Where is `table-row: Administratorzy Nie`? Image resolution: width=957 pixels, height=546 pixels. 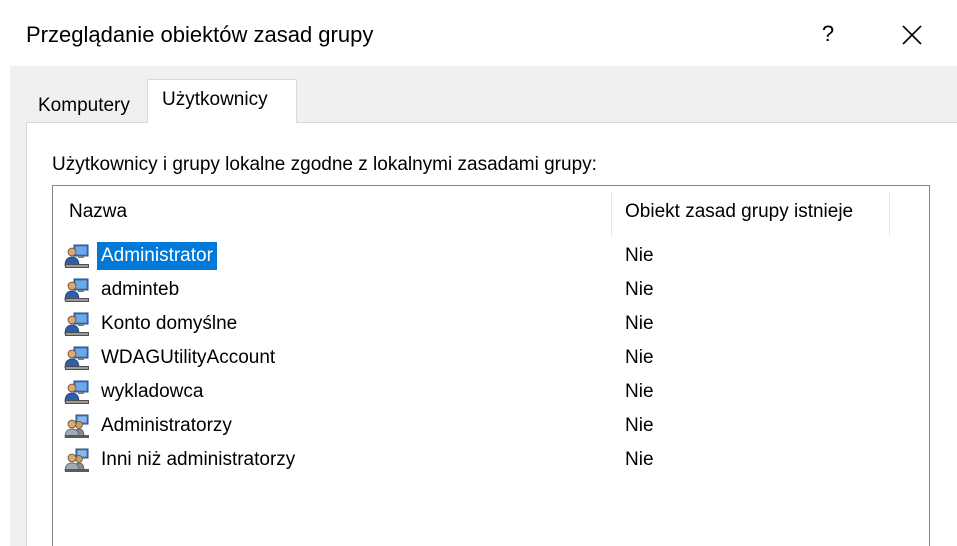
table-row: Administratorzy Nie is located at coordinates (483, 426).